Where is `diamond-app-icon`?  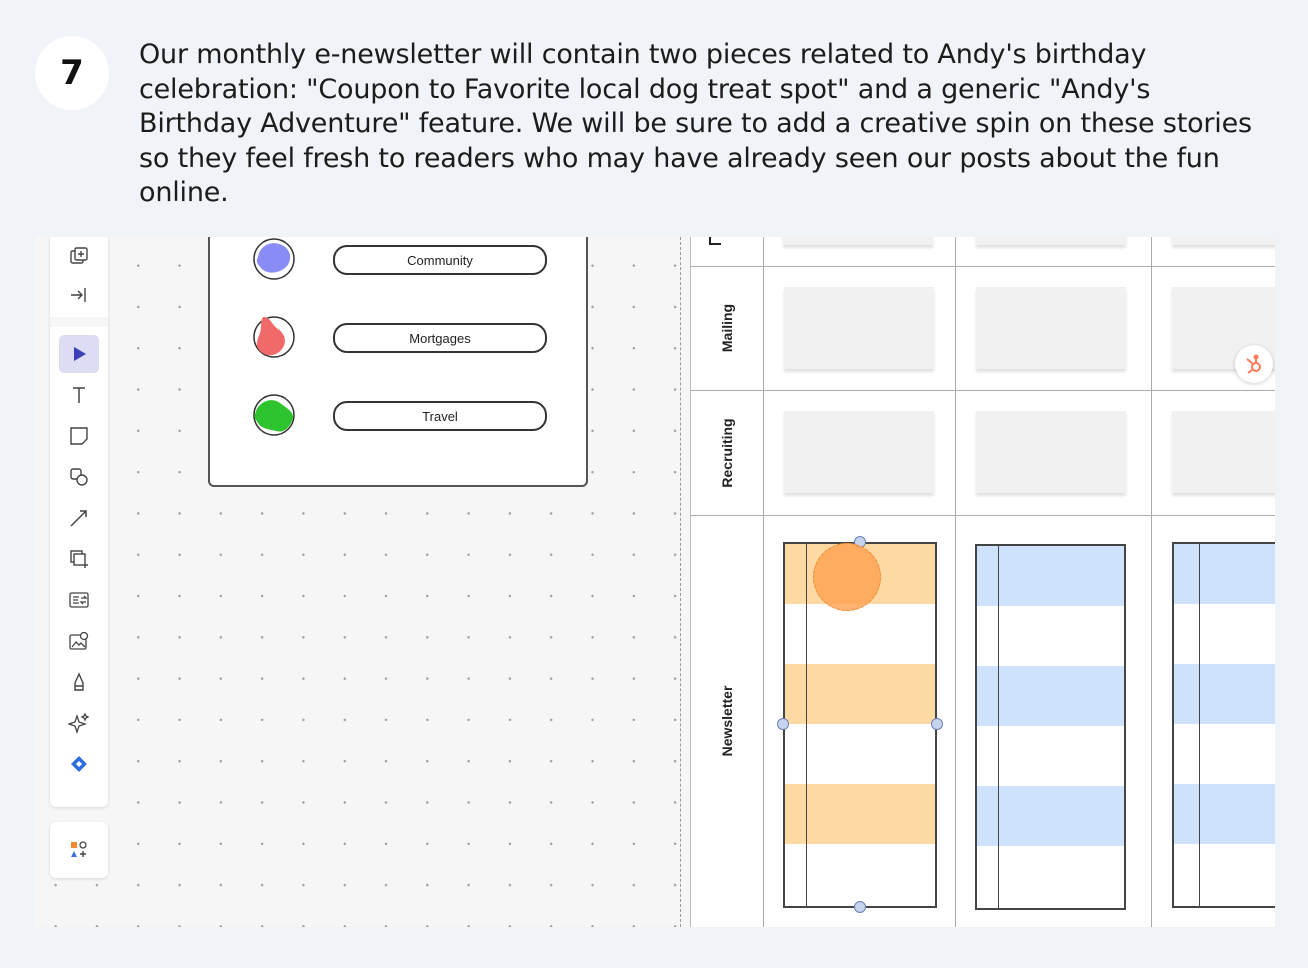
diamond-app-icon is located at coordinates (79, 764).